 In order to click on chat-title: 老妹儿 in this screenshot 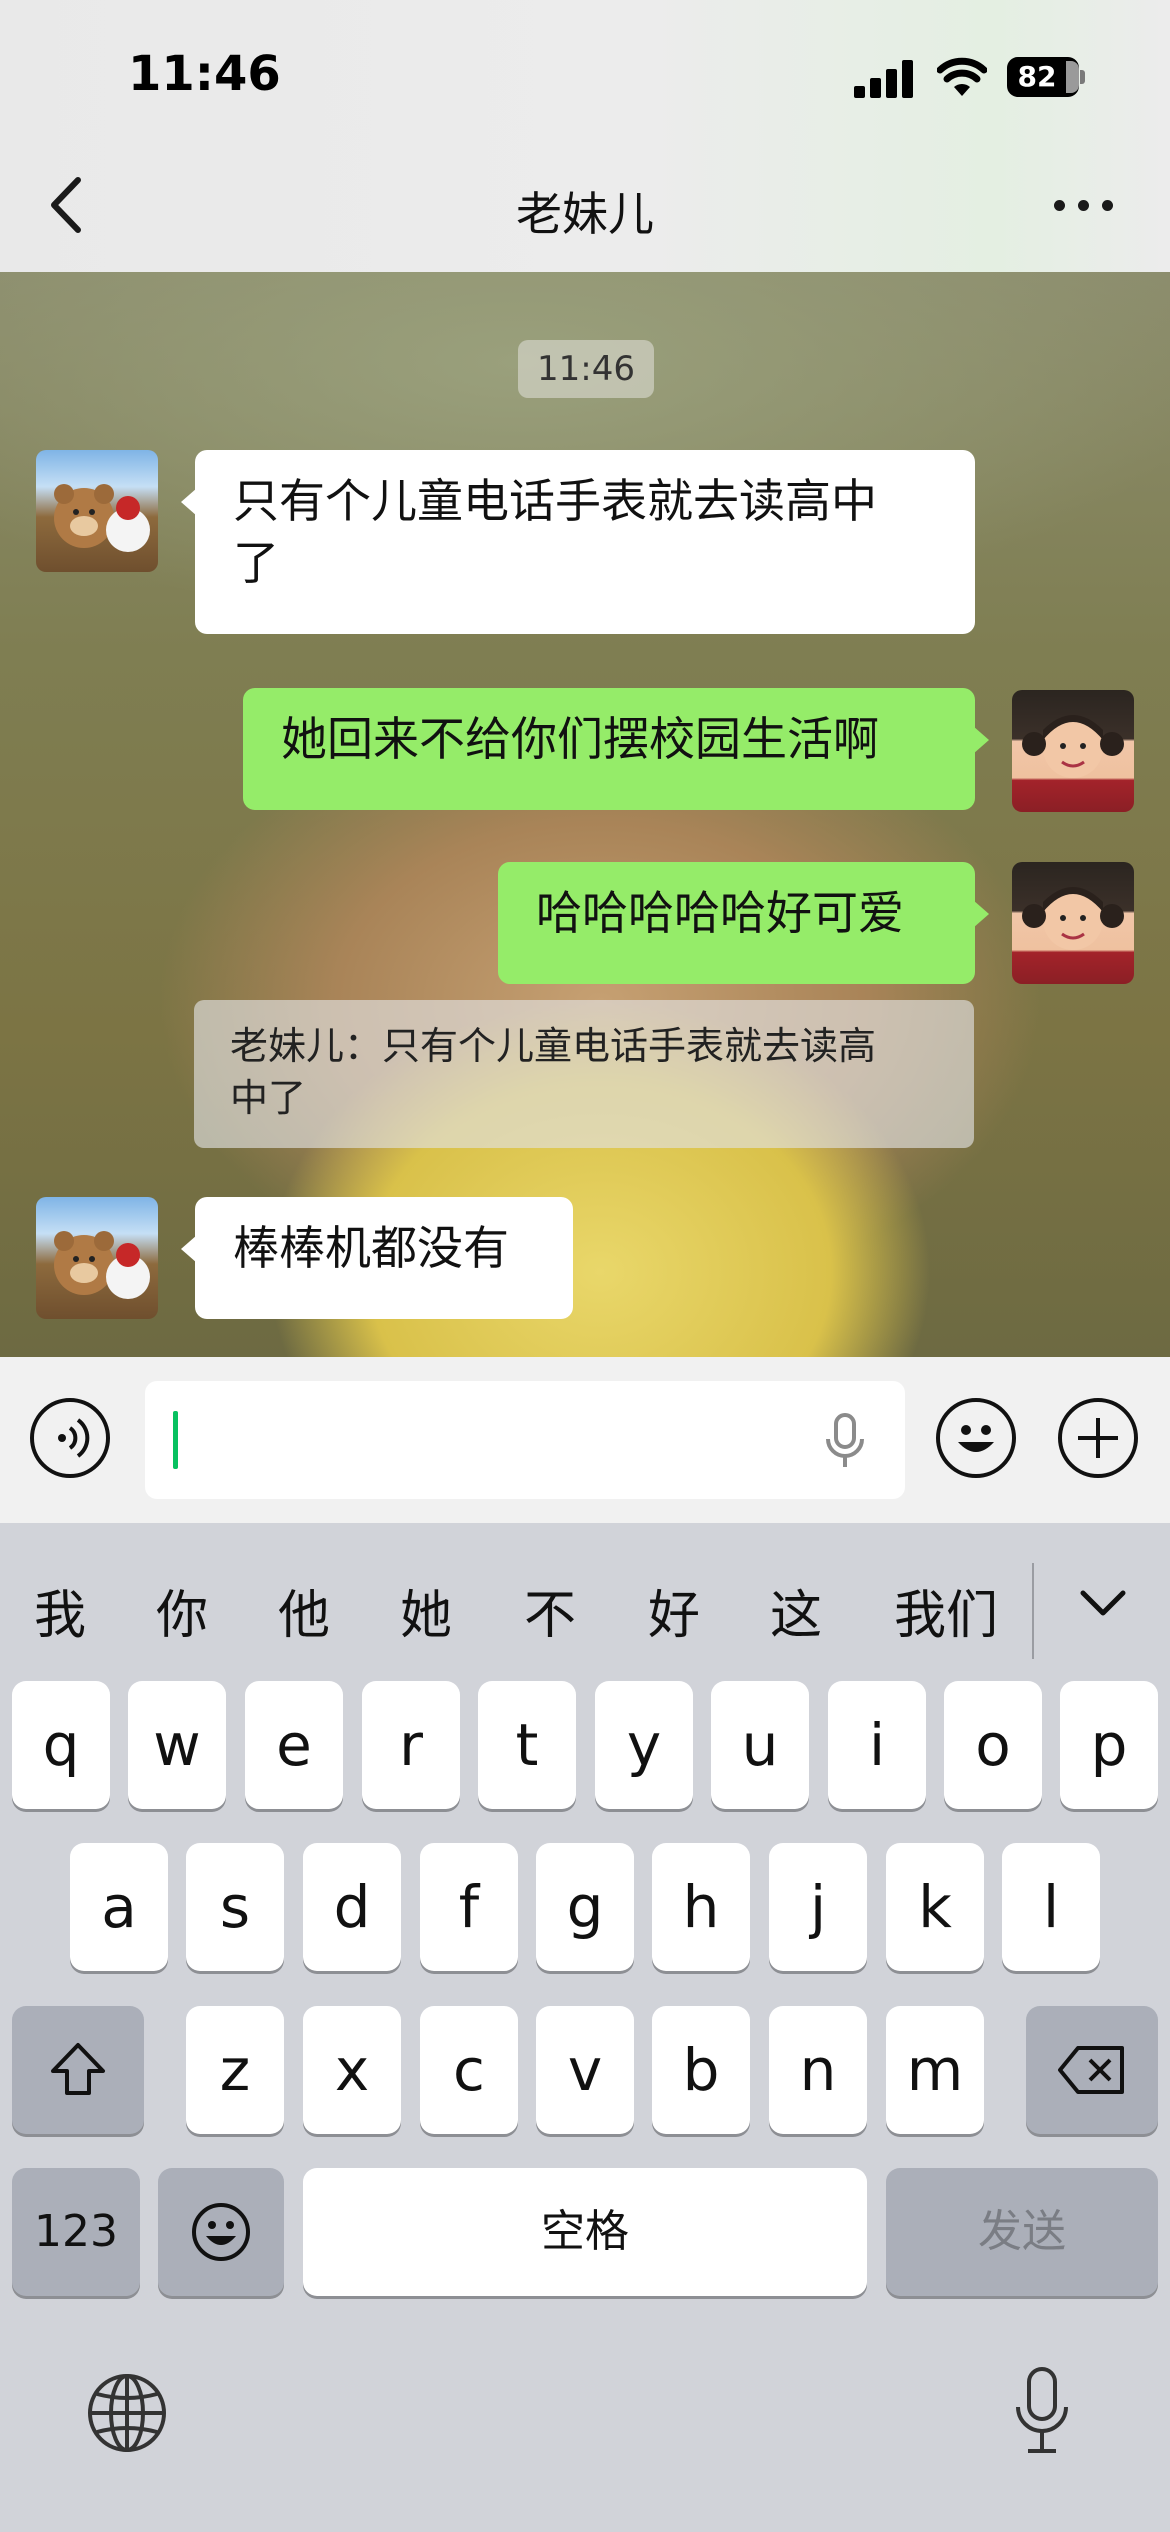, I will do `click(585, 214)`.